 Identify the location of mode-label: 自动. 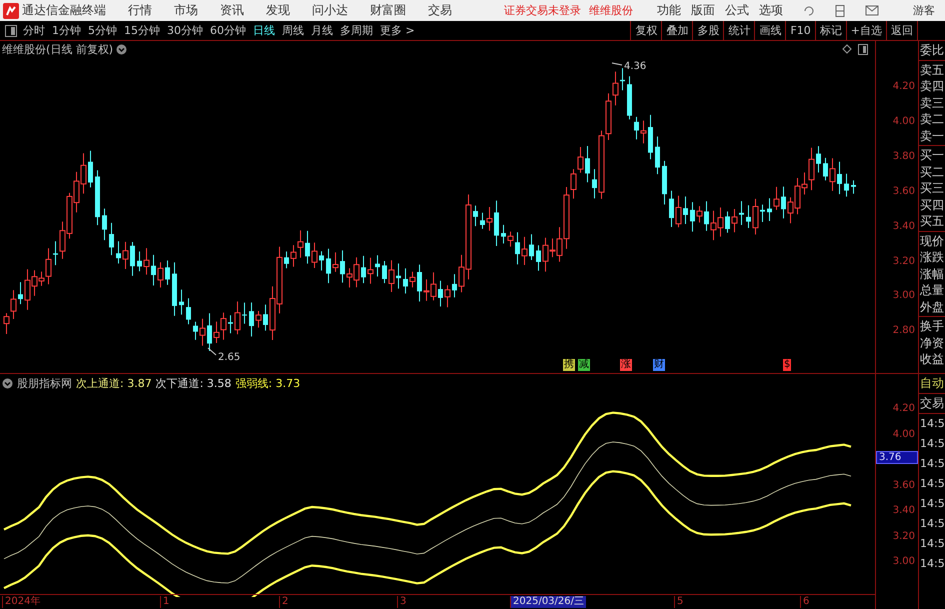
(932, 384).